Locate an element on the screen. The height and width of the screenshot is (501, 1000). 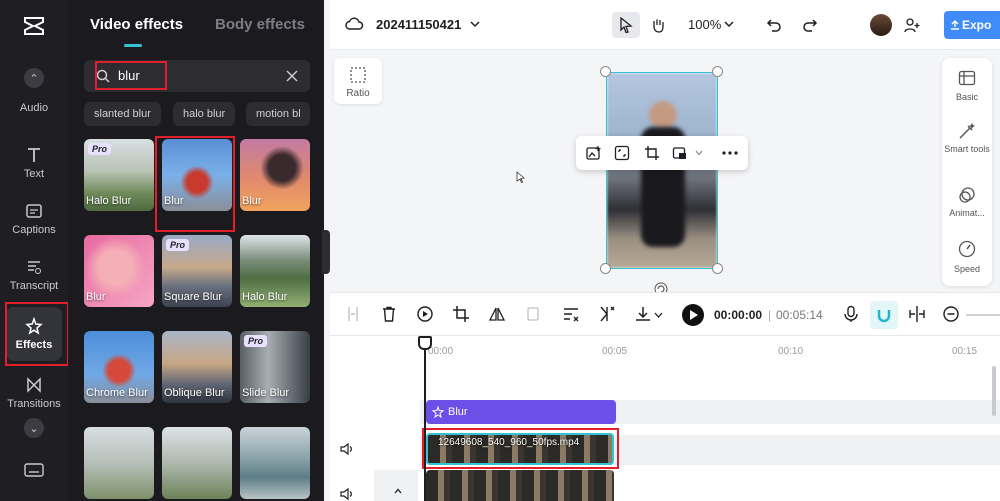
effect-tile: Halo Blur is located at coordinates (275, 271).